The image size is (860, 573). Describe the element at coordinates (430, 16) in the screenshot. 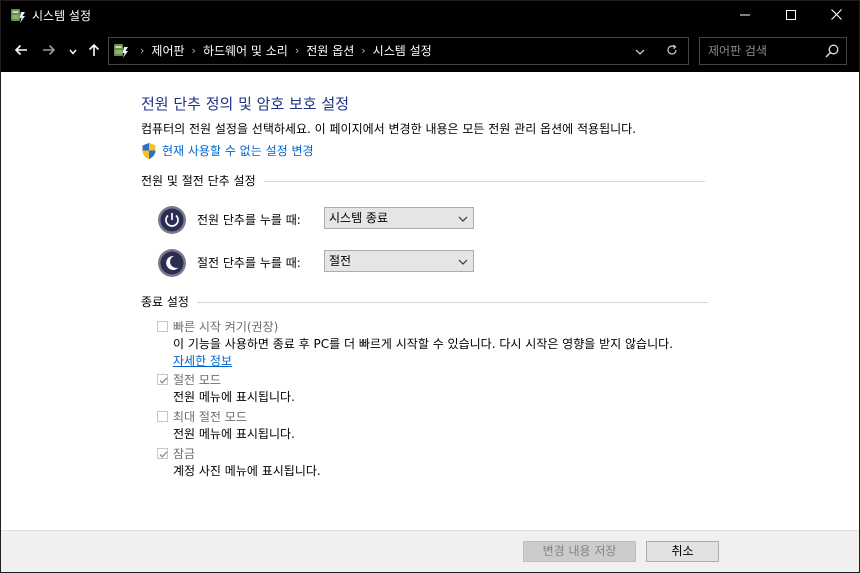

I see `title-bar: 시스템 설정` at that location.